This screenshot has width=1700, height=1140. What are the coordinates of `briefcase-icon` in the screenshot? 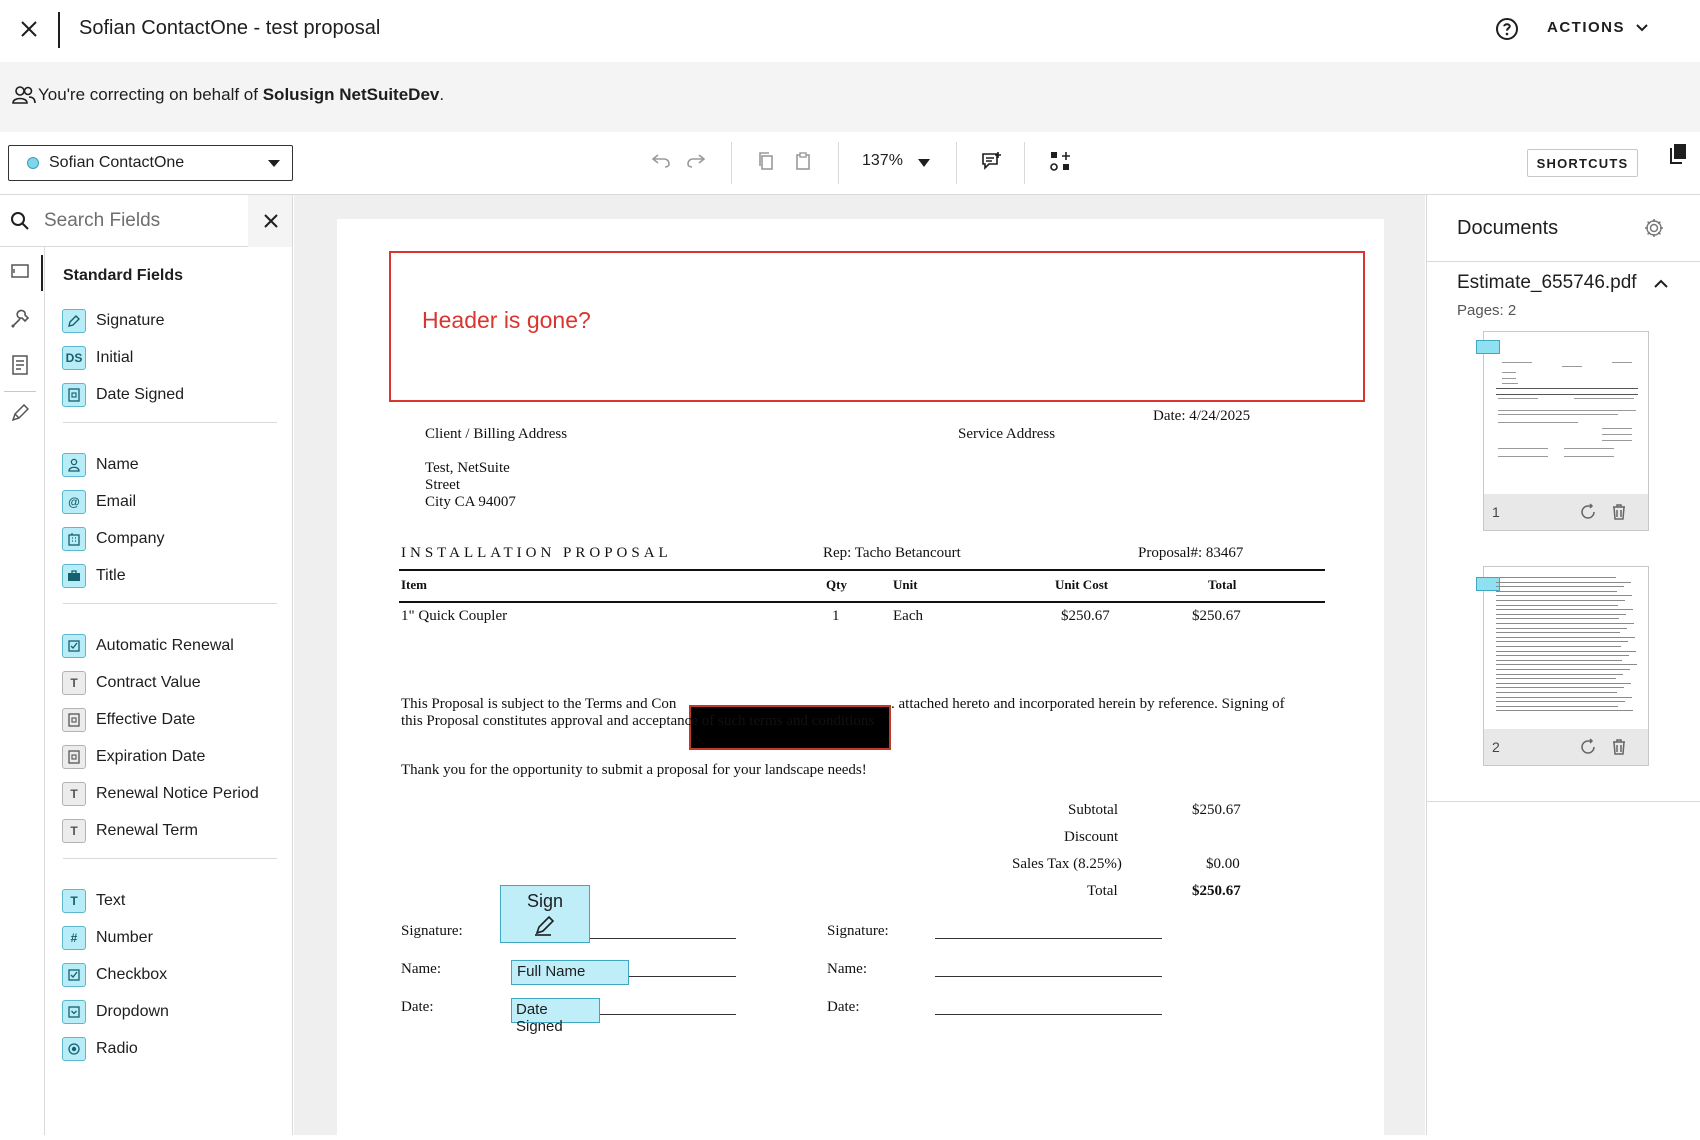 It's located at (74, 576).